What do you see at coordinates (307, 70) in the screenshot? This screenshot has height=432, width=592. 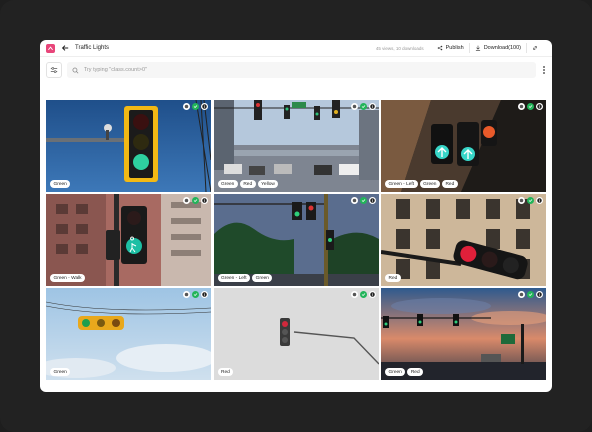 I see `search-input` at bounding box center [307, 70].